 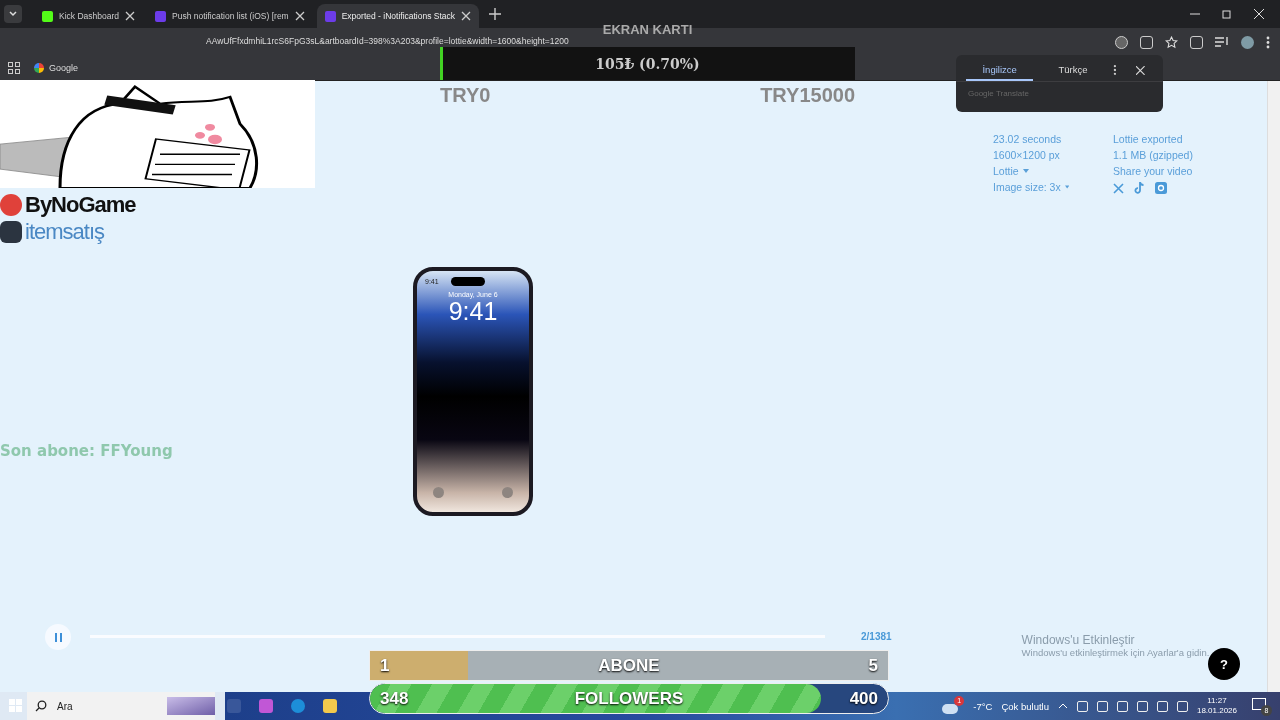 I want to click on goal-min: TRY0, so click(x=465, y=95).